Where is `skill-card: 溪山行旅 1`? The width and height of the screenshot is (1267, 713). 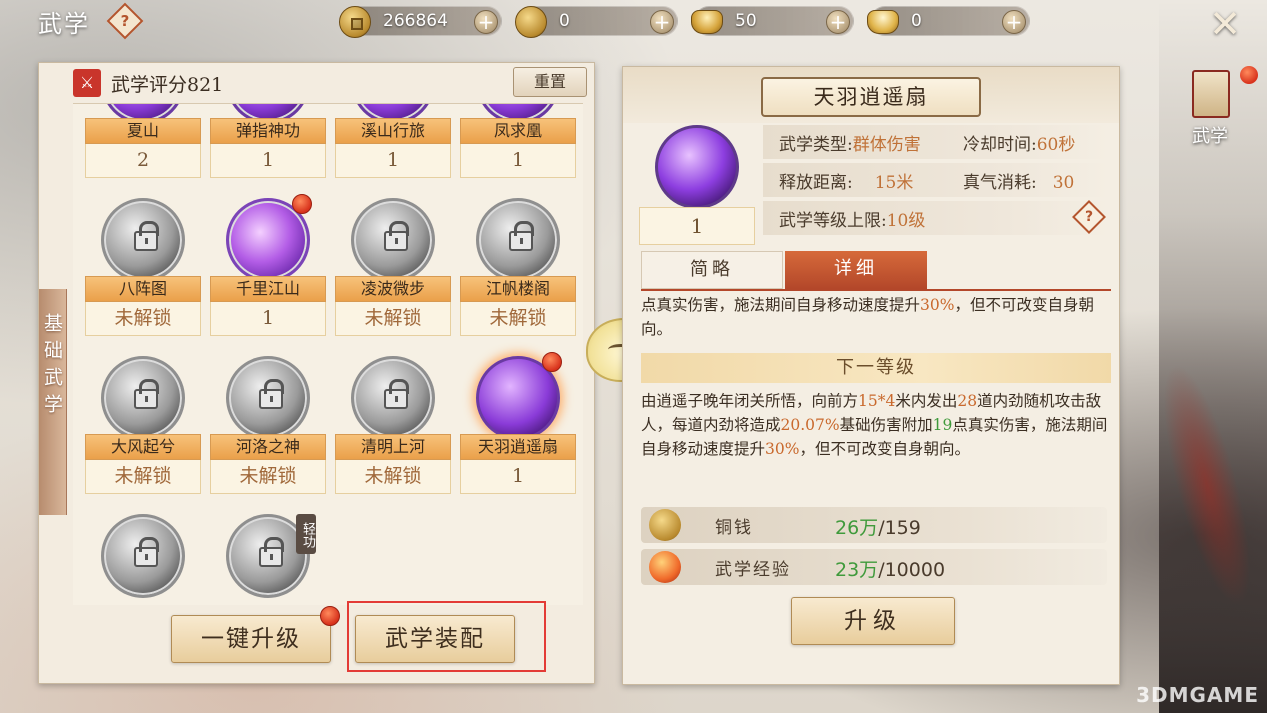
skill-card: 溪山行旅 1 is located at coordinates (393, 150).